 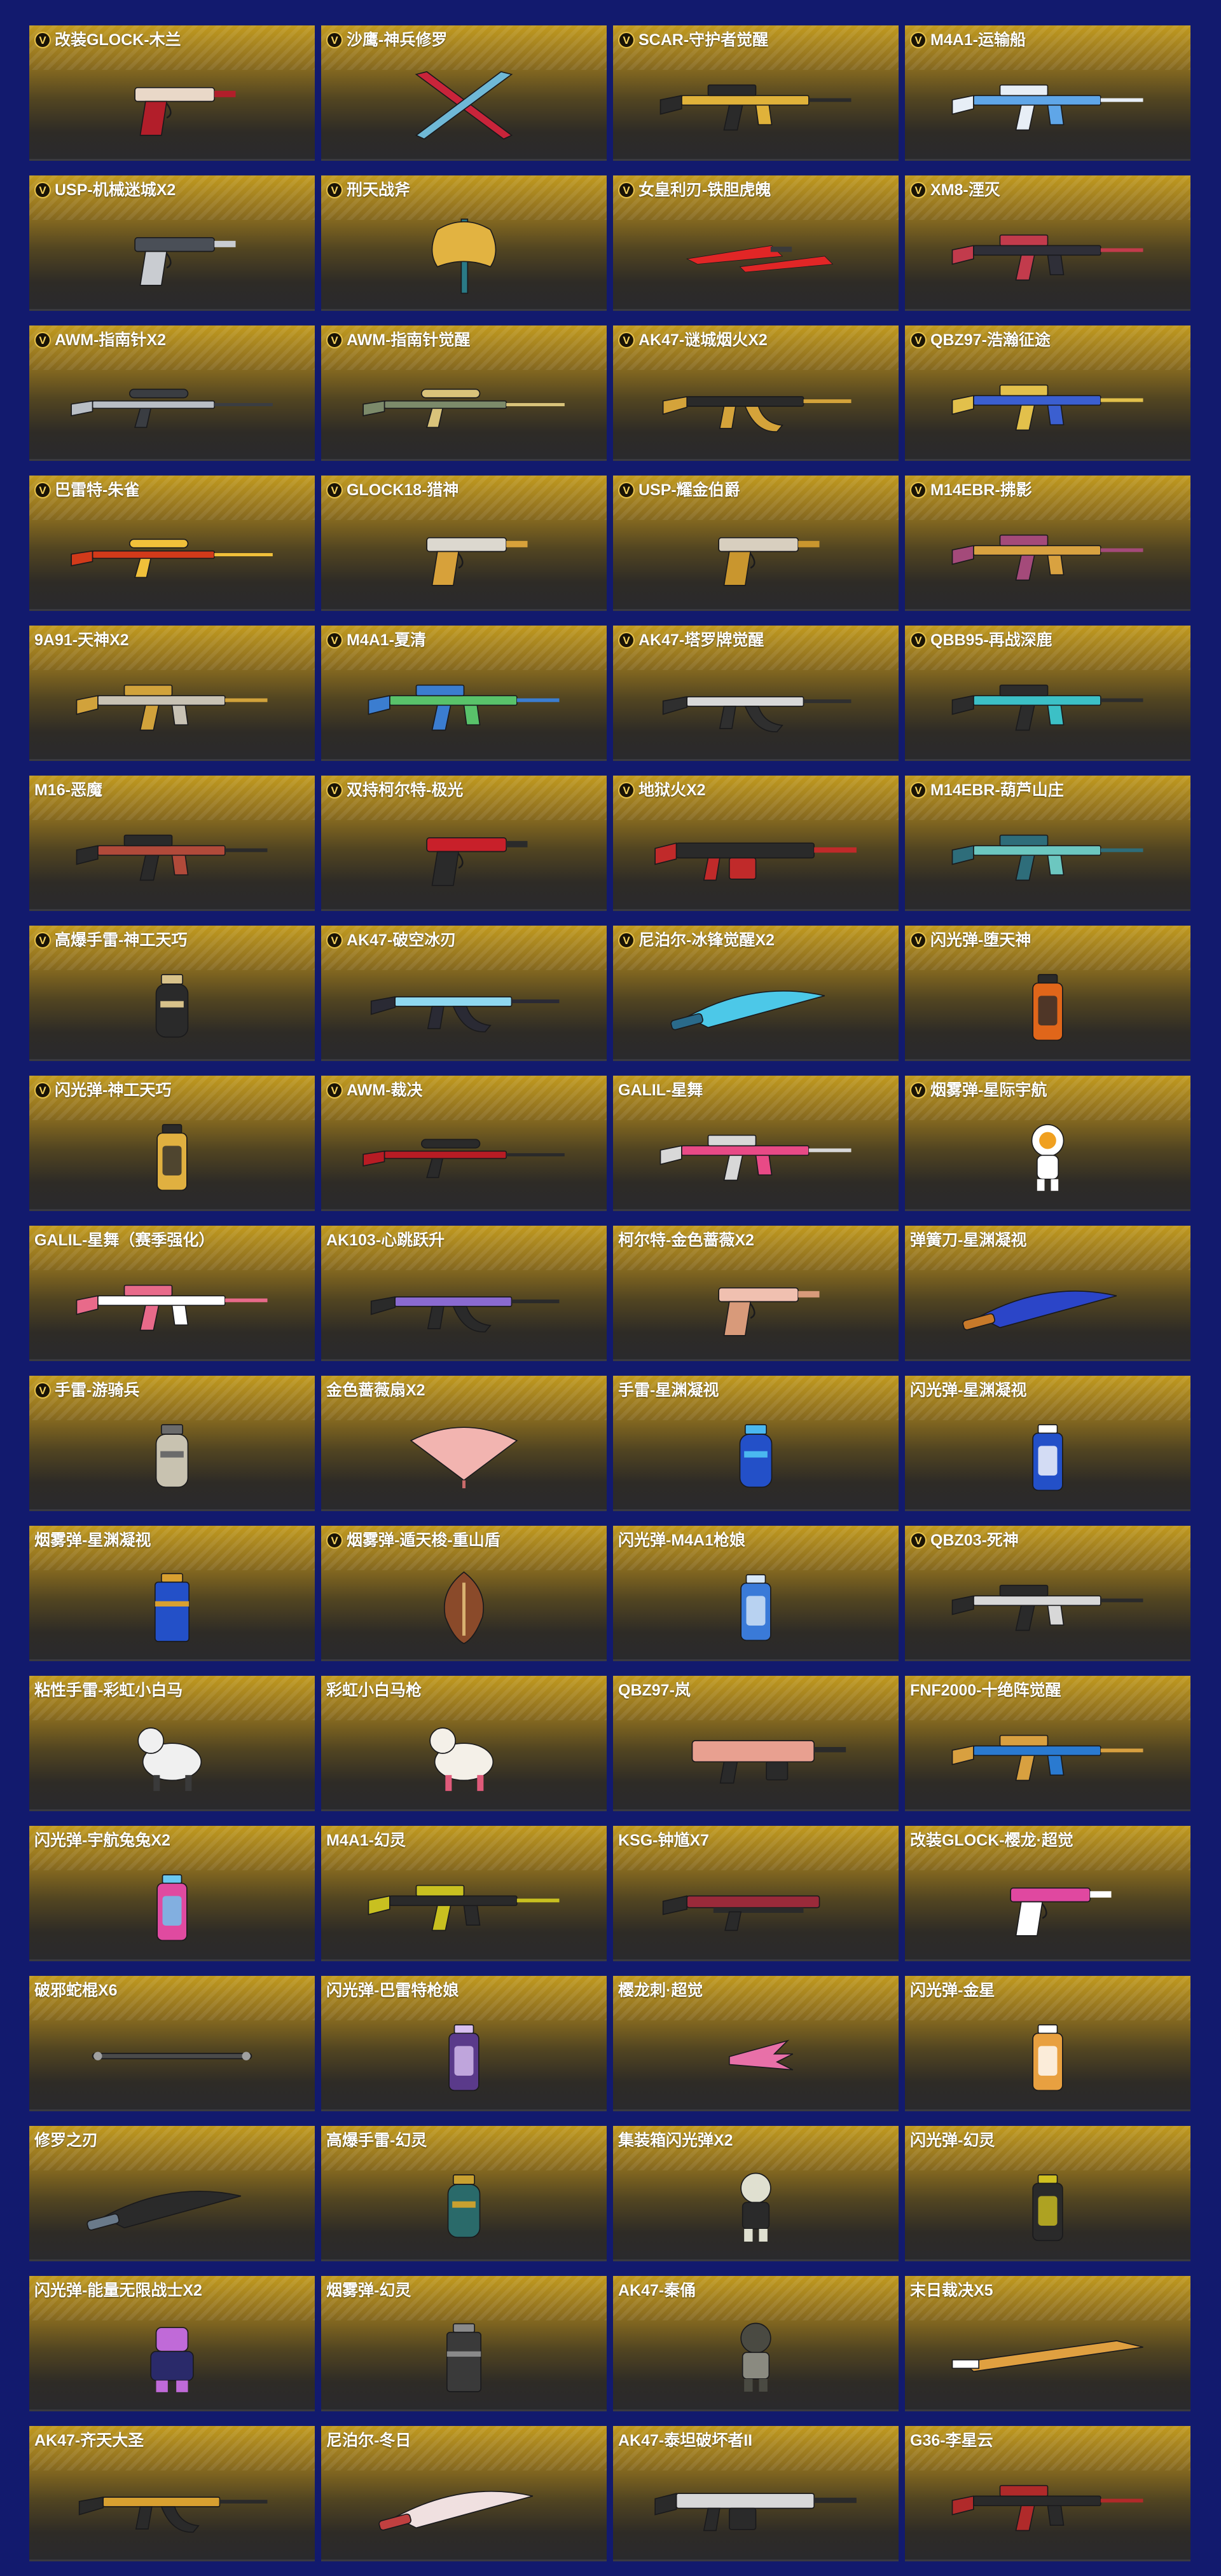 What do you see at coordinates (1047, 1293) in the screenshot?
I see `item-card: 弹簧刀-星渊凝视` at bounding box center [1047, 1293].